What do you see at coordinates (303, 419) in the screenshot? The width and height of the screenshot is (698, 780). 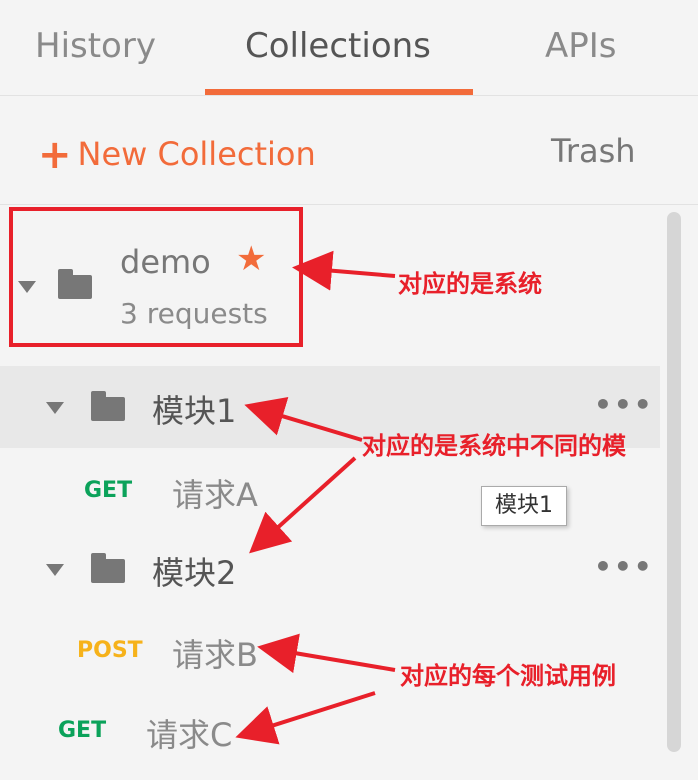 I see `arrow-to-module1` at bounding box center [303, 419].